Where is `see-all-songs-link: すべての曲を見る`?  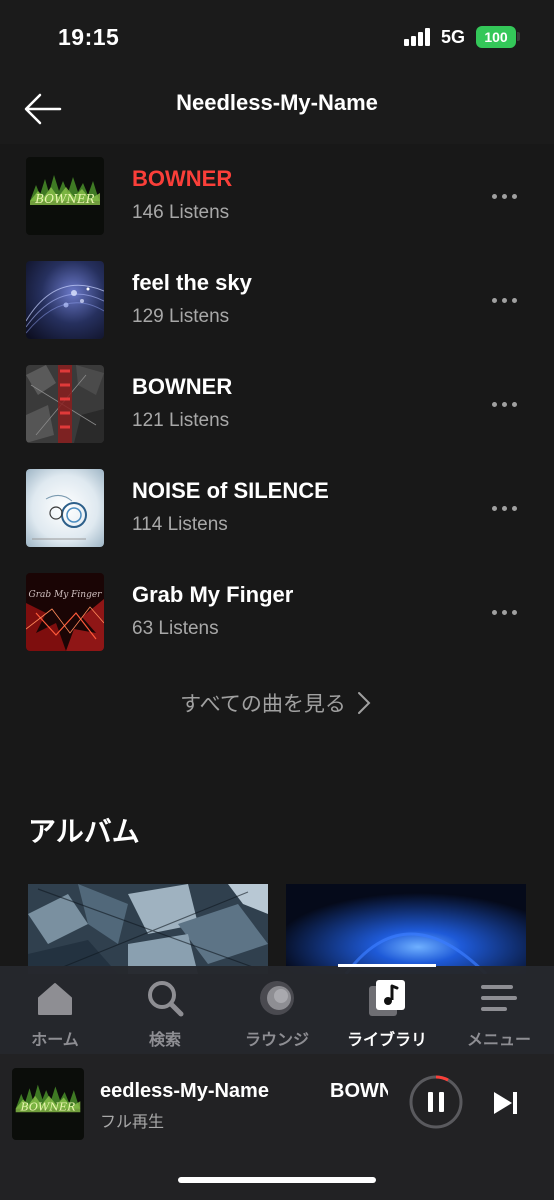 see-all-songs-link: すべての曲を見る is located at coordinates (277, 705).